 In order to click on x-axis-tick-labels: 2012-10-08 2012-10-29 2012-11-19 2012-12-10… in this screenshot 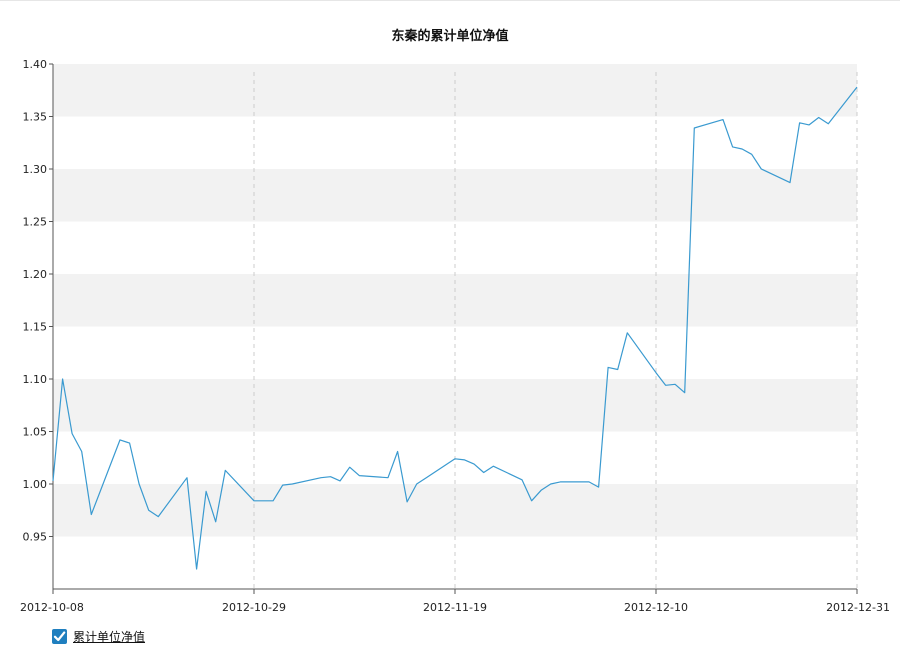, I will do `click(455, 601)`.